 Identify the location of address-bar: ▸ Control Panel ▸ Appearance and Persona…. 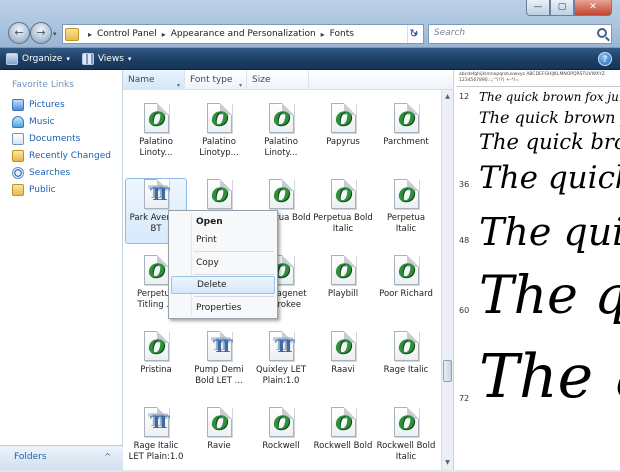
(243, 34).